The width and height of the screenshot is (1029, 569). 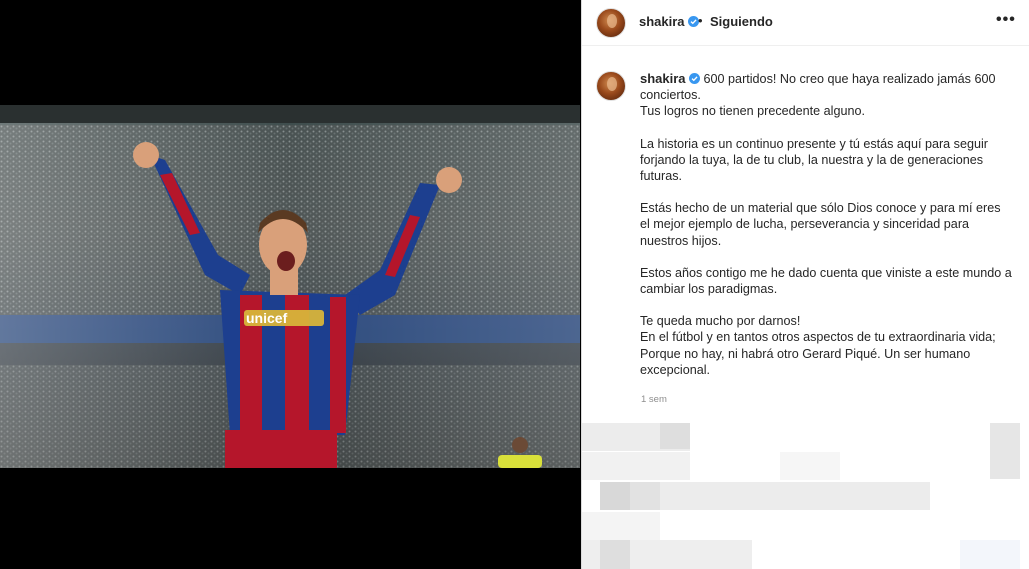 I want to click on following-button: Siguiendo, so click(x=741, y=21).